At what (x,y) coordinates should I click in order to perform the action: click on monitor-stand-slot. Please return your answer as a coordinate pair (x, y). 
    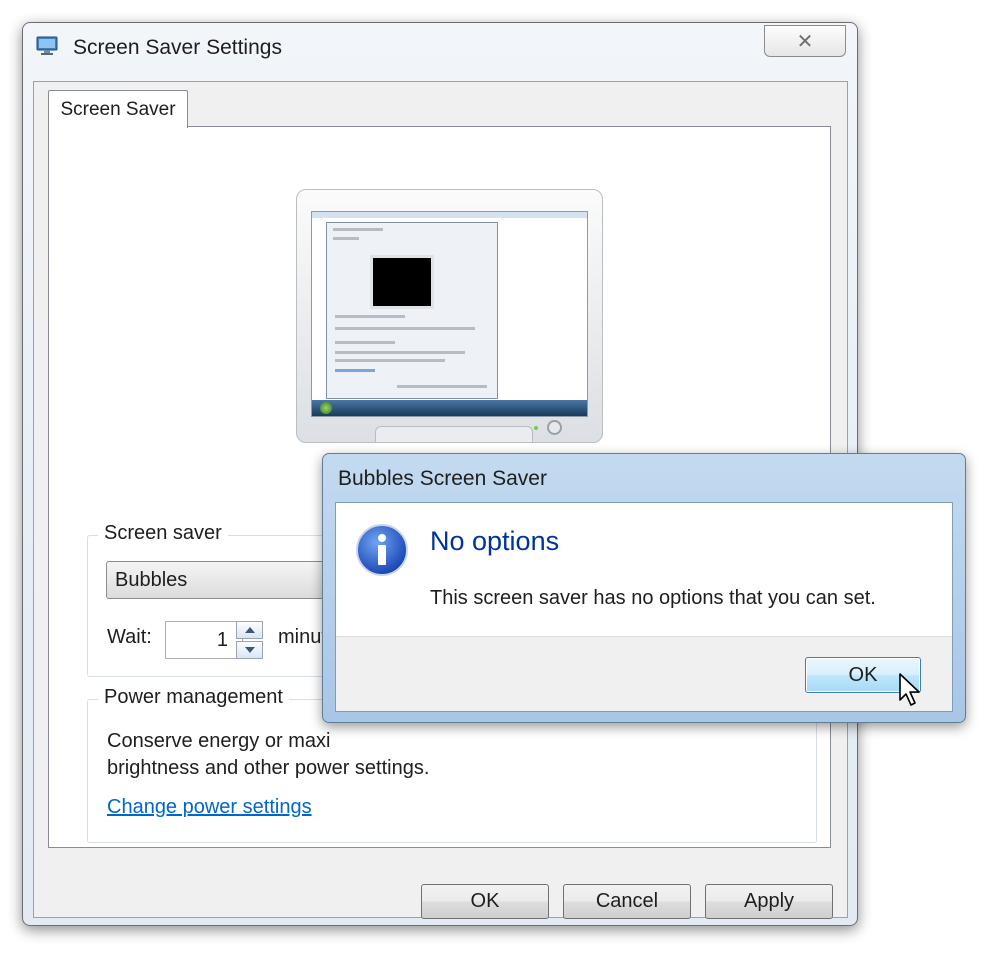
    Looking at the image, I should click on (454, 434).